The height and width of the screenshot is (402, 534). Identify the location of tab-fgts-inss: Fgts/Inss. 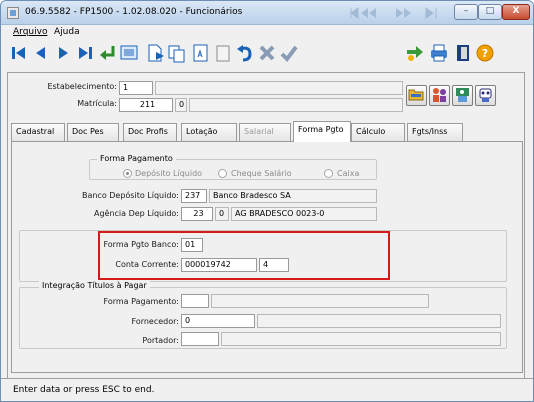
(435, 132).